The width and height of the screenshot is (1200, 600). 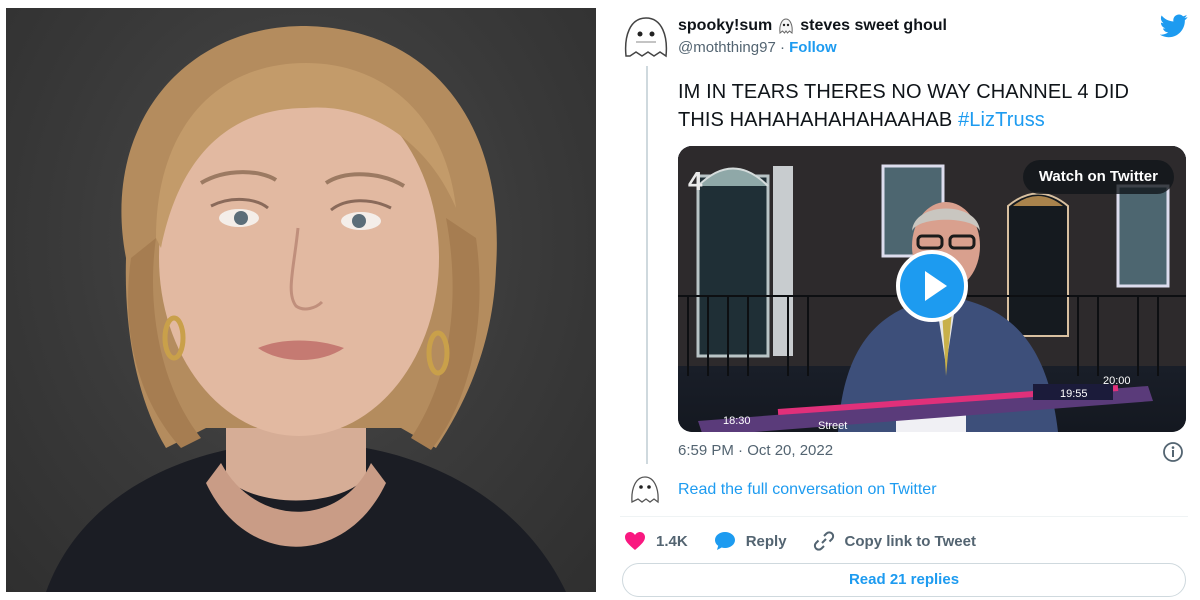 I want to click on display-name-suffix: steves sweet ghoul, so click(x=873, y=26).